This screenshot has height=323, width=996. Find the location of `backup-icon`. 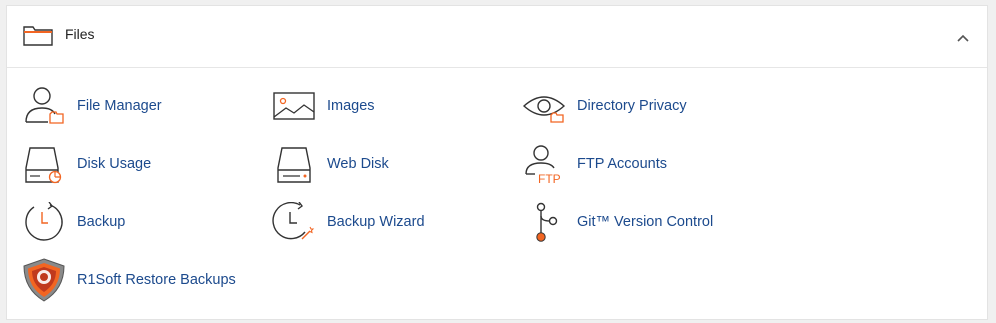

backup-icon is located at coordinates (44, 222).